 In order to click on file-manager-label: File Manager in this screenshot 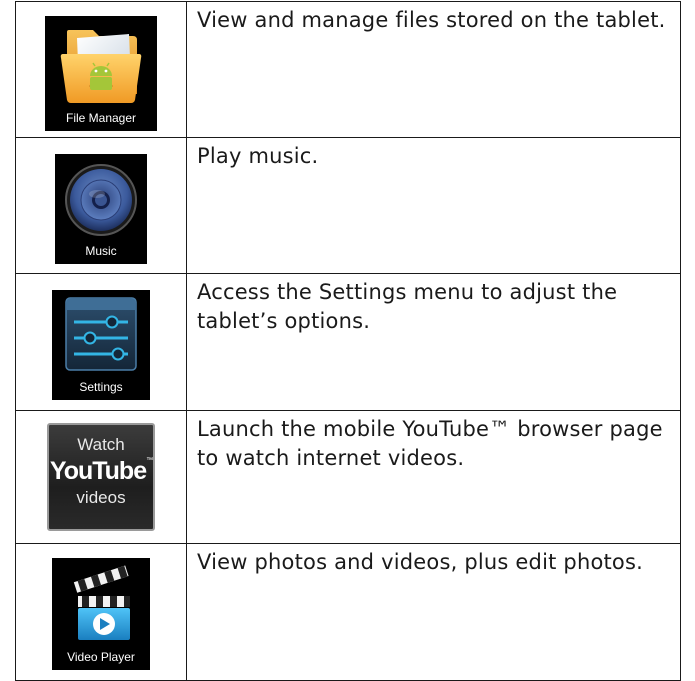, I will do `click(101, 118)`.